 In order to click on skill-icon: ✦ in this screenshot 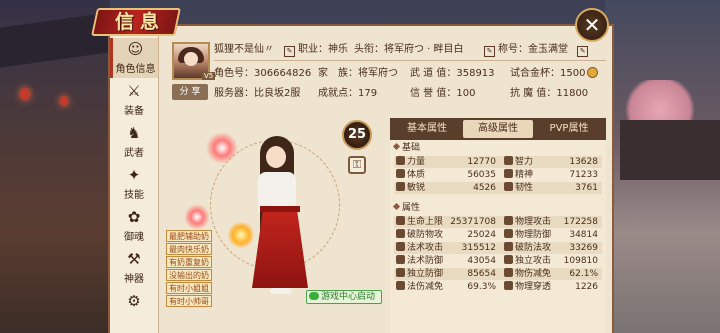, I will do `click(134, 175)`.